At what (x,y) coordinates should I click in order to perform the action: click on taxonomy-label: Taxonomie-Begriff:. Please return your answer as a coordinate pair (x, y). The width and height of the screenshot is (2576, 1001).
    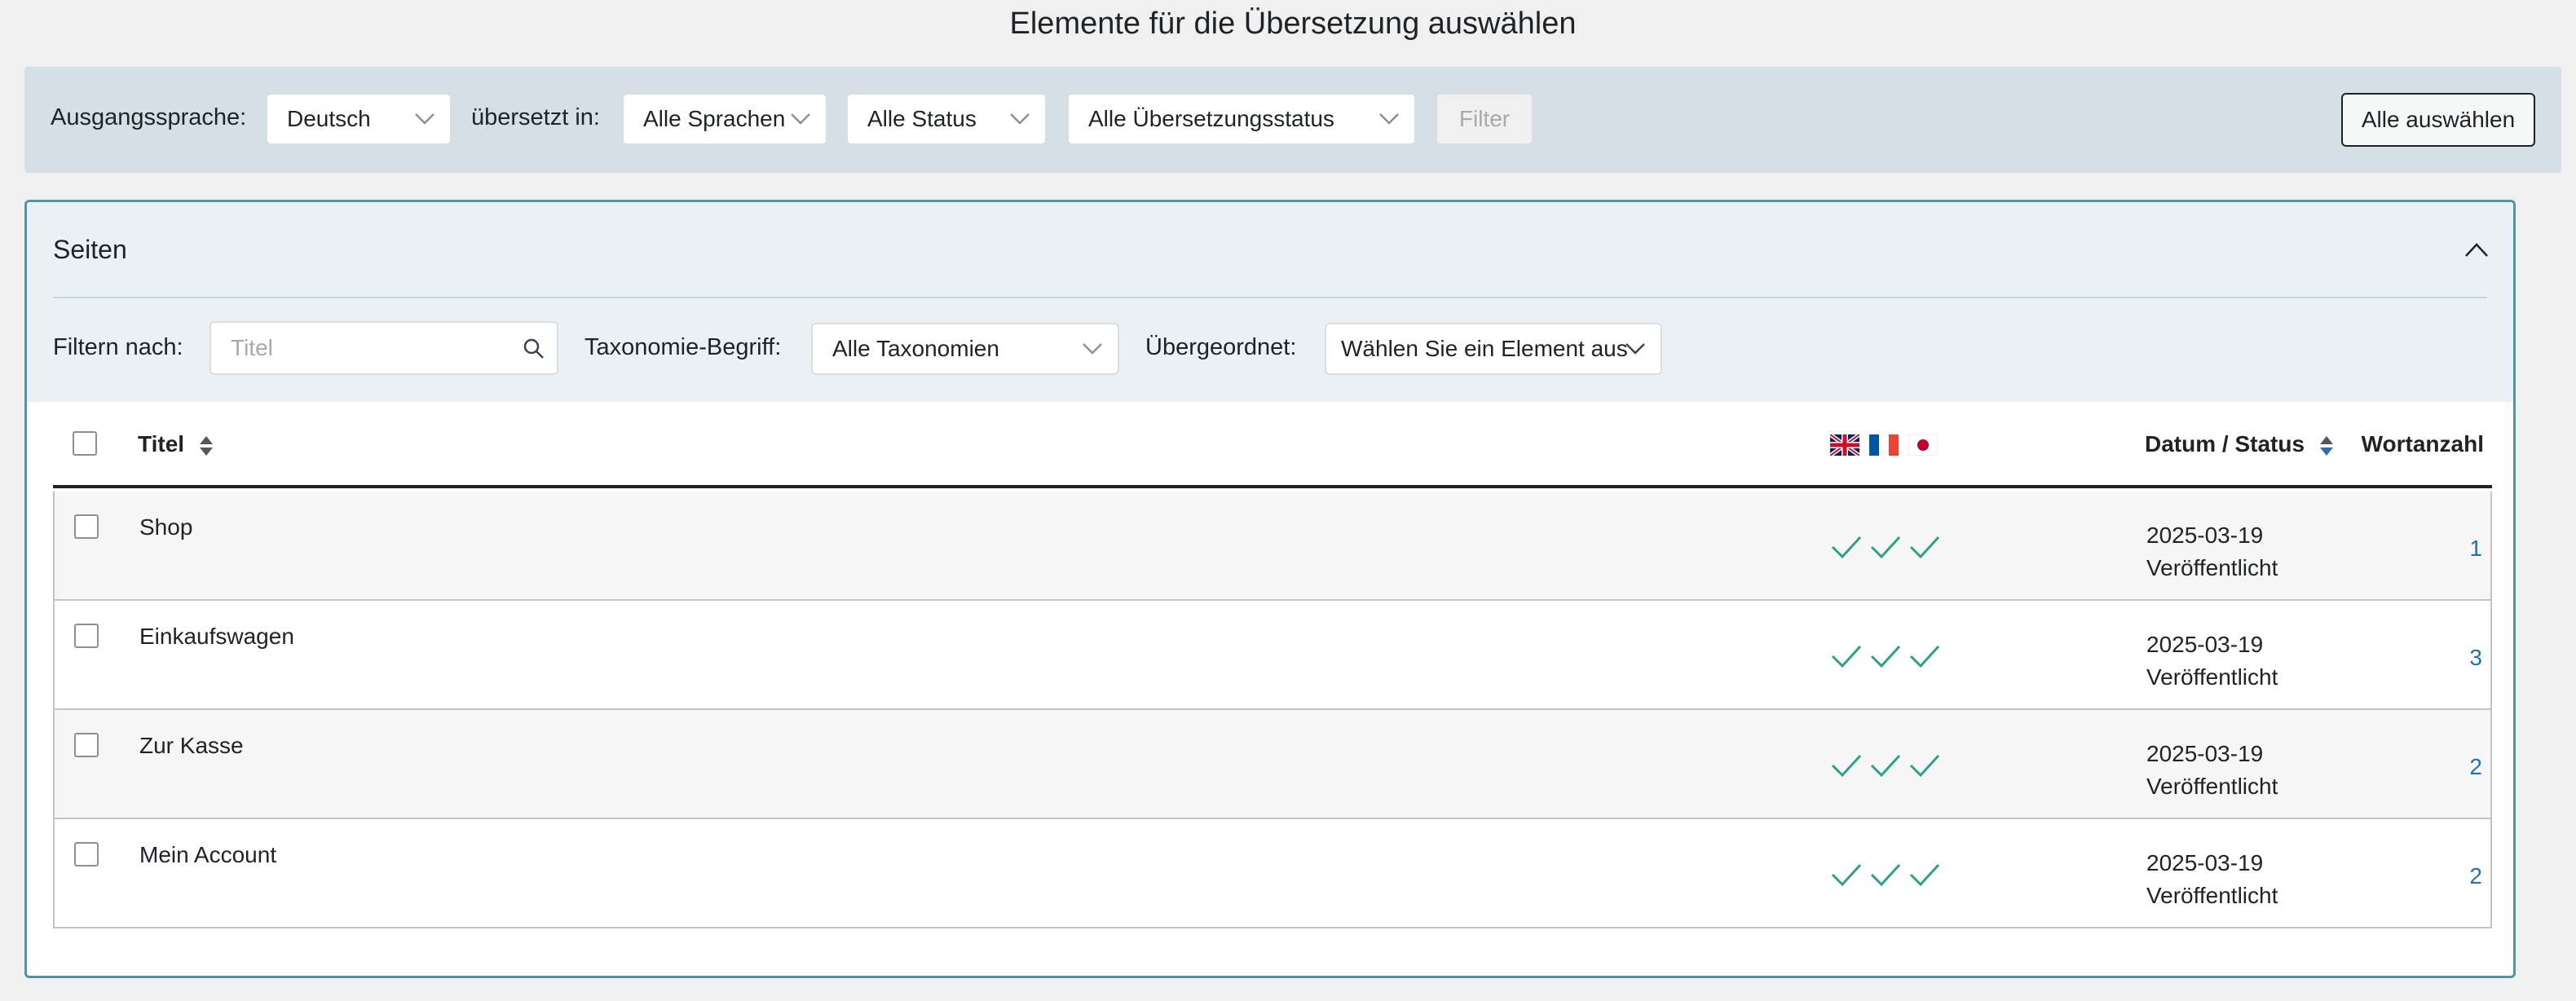
    Looking at the image, I should click on (683, 347).